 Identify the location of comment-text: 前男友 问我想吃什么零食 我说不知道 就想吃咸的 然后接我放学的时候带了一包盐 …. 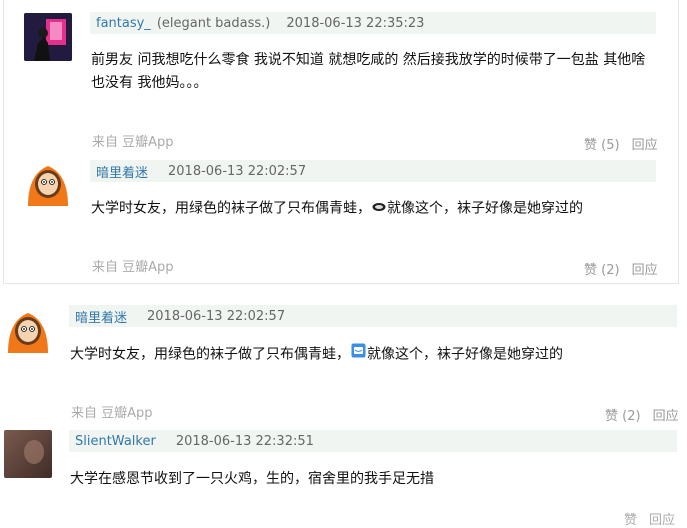
(368, 71).